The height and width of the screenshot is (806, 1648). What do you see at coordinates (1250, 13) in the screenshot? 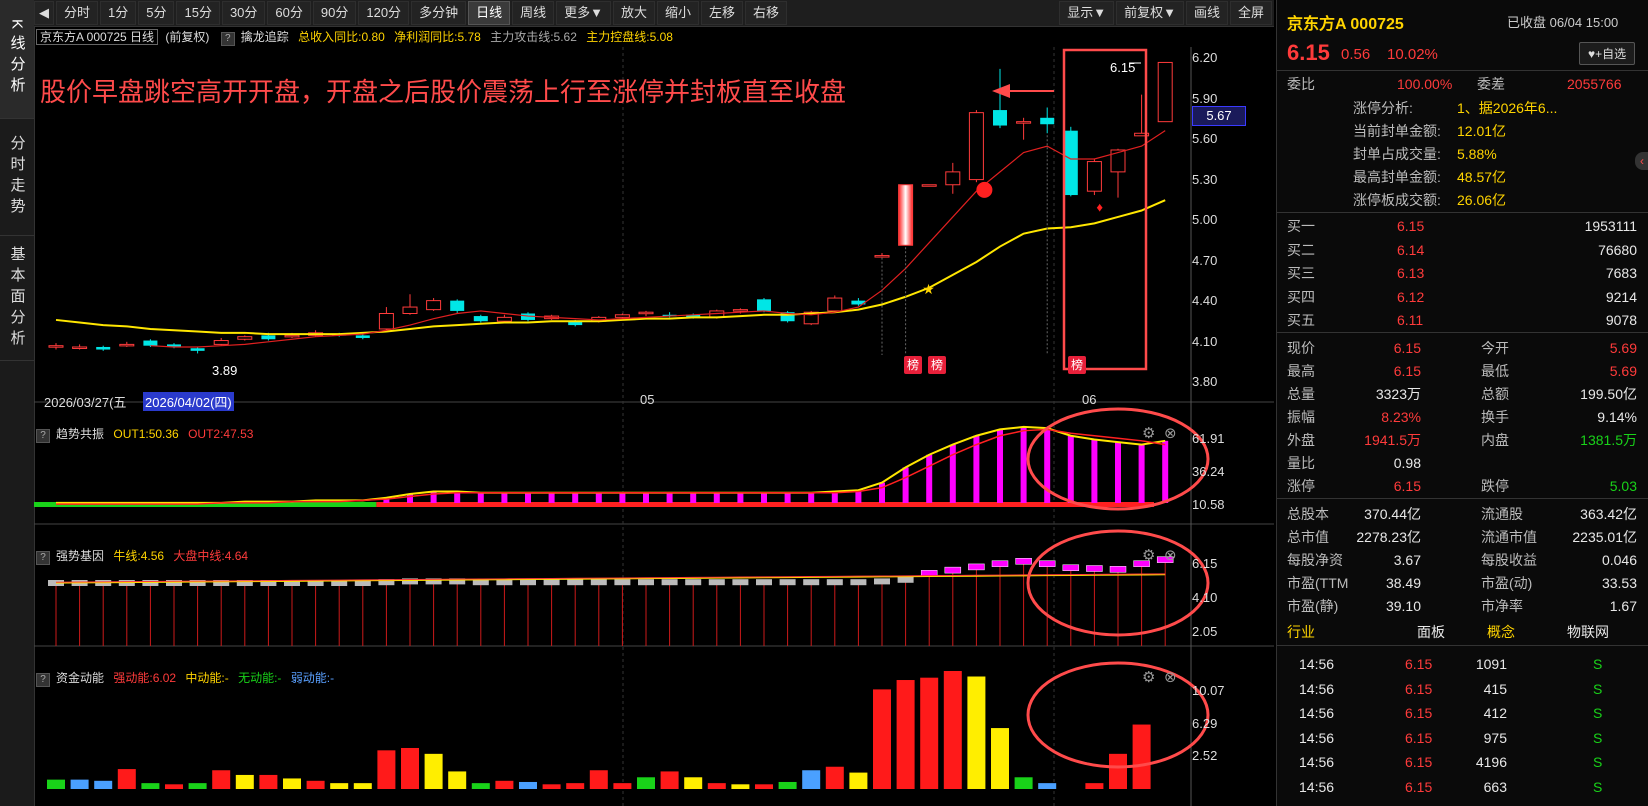
I see `fullscreen-button: 全屏` at bounding box center [1250, 13].